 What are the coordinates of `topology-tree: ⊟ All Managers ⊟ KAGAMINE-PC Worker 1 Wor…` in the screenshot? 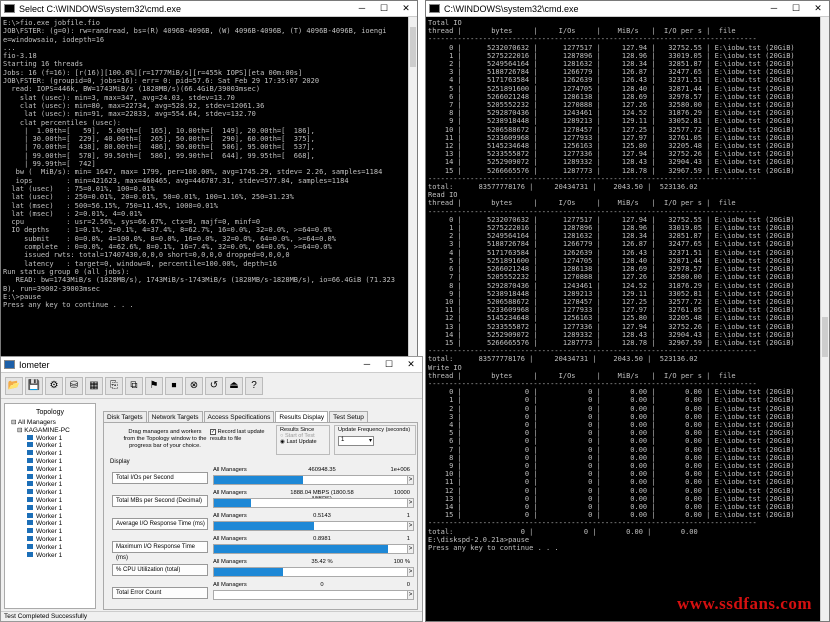 It's located at (50, 489).